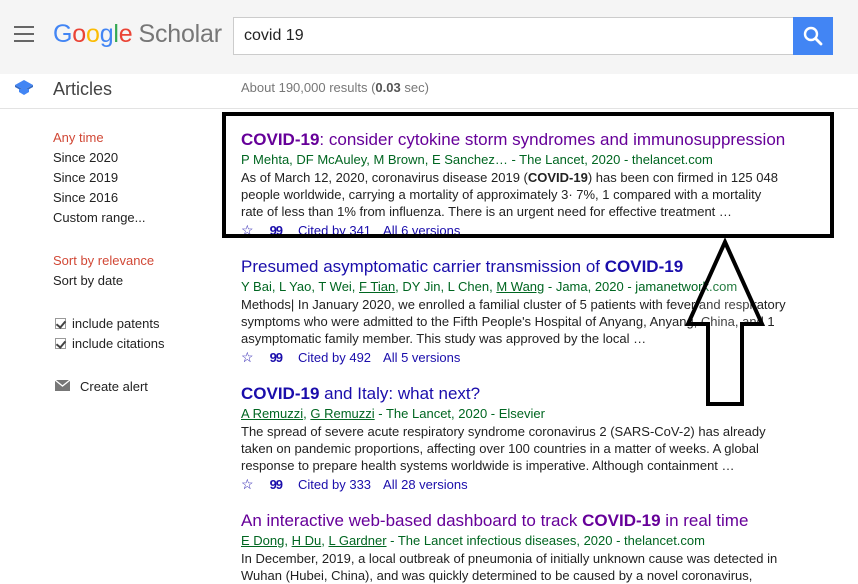 Image resolution: width=858 pixels, height=584 pixels. Describe the element at coordinates (377, 286) in the screenshot. I see `author-link: F Tian` at that location.